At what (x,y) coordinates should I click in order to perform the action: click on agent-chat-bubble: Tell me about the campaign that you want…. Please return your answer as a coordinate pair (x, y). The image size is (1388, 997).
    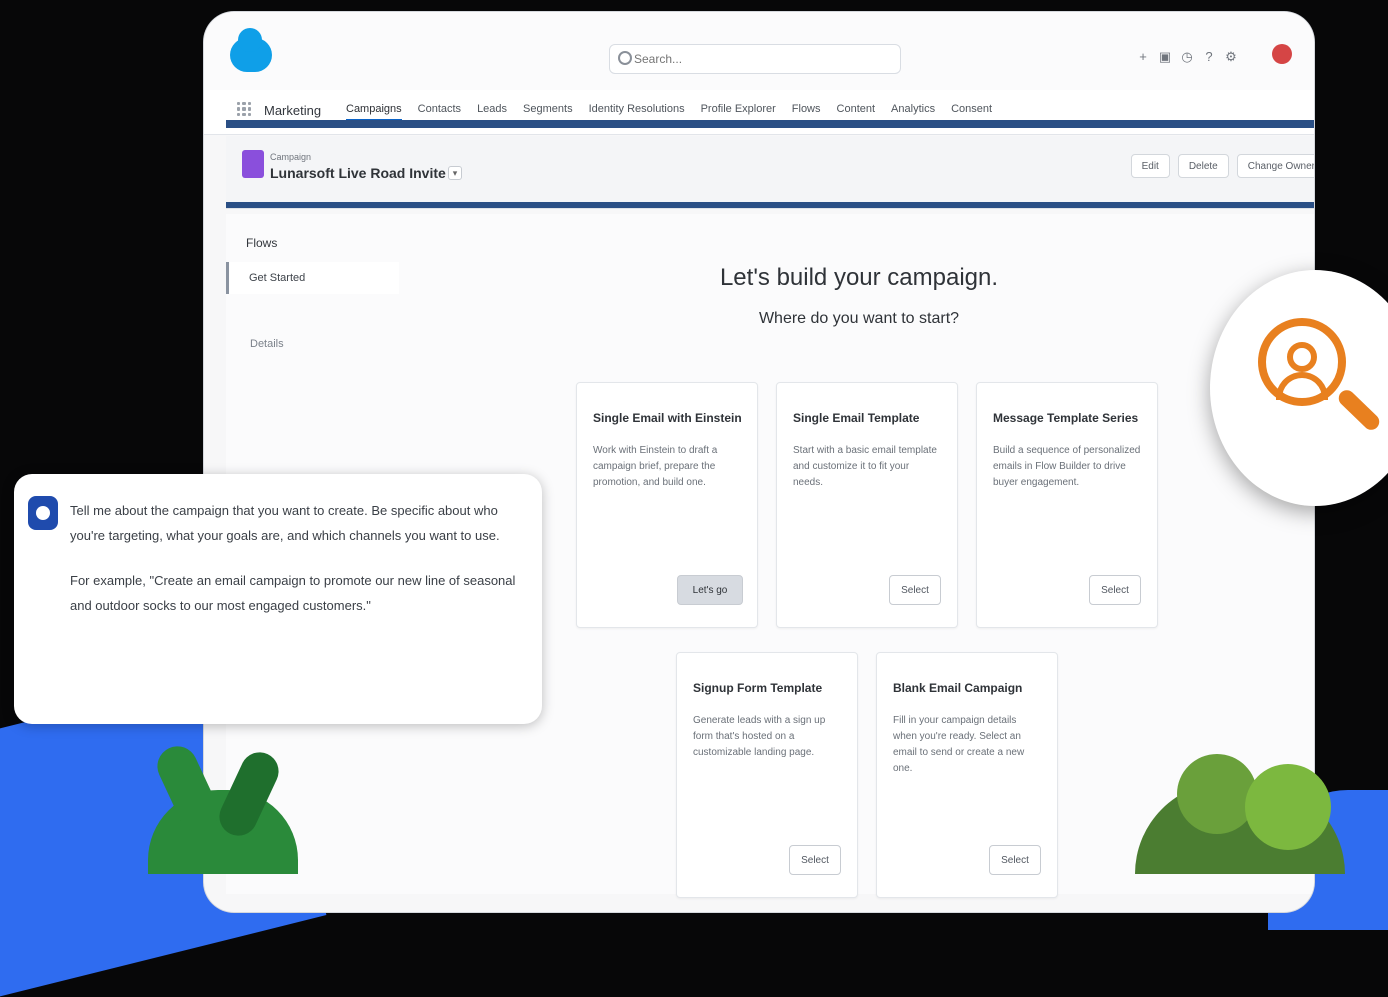
    Looking at the image, I should click on (278, 599).